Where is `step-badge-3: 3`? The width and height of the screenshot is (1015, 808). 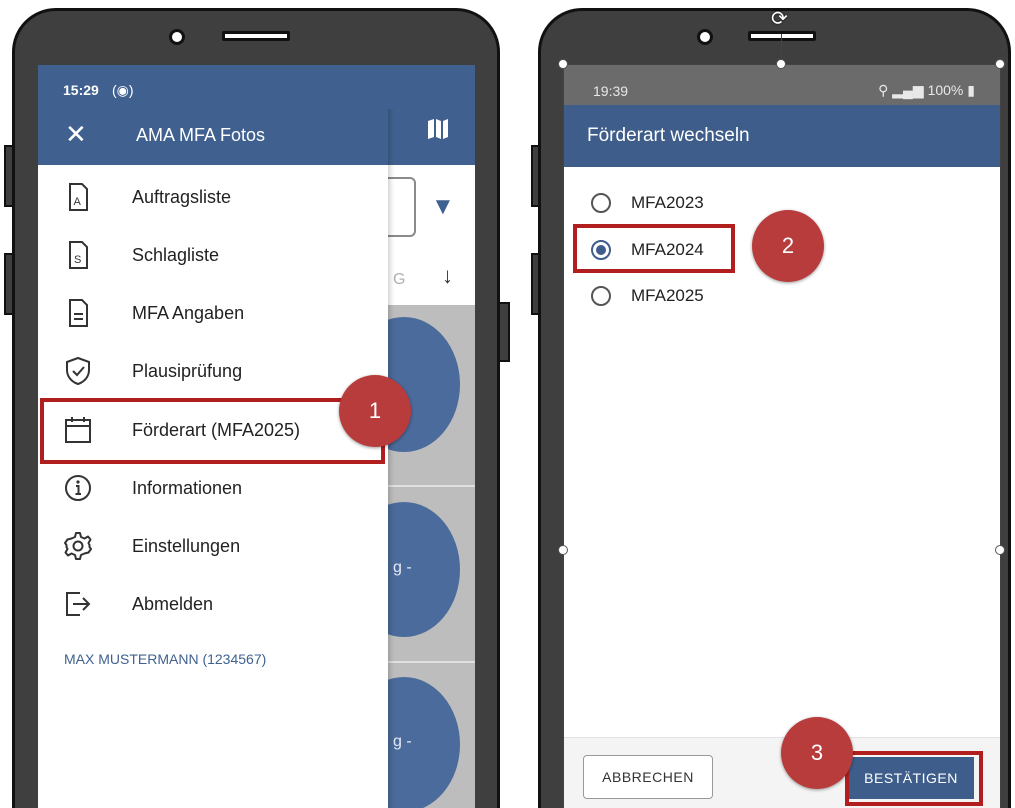
step-badge-3: 3 is located at coordinates (817, 753).